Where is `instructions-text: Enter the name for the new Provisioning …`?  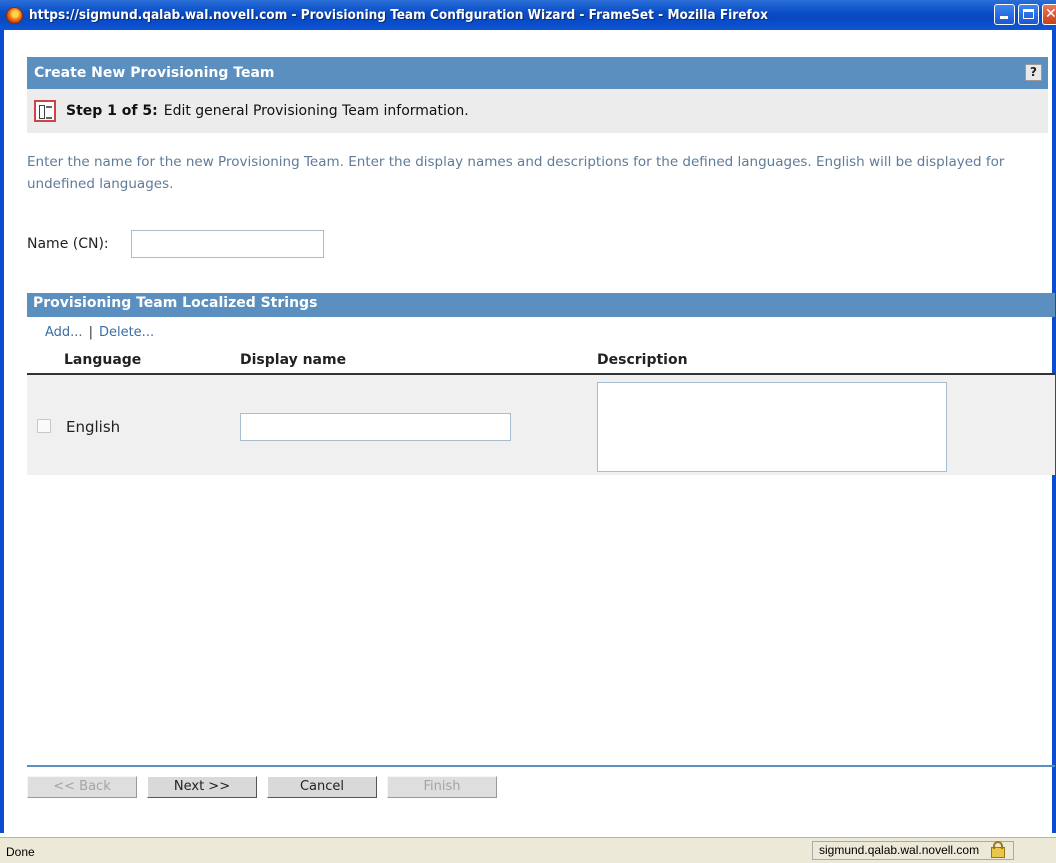 instructions-text: Enter the name for the new Provisioning … is located at coordinates (516, 173).